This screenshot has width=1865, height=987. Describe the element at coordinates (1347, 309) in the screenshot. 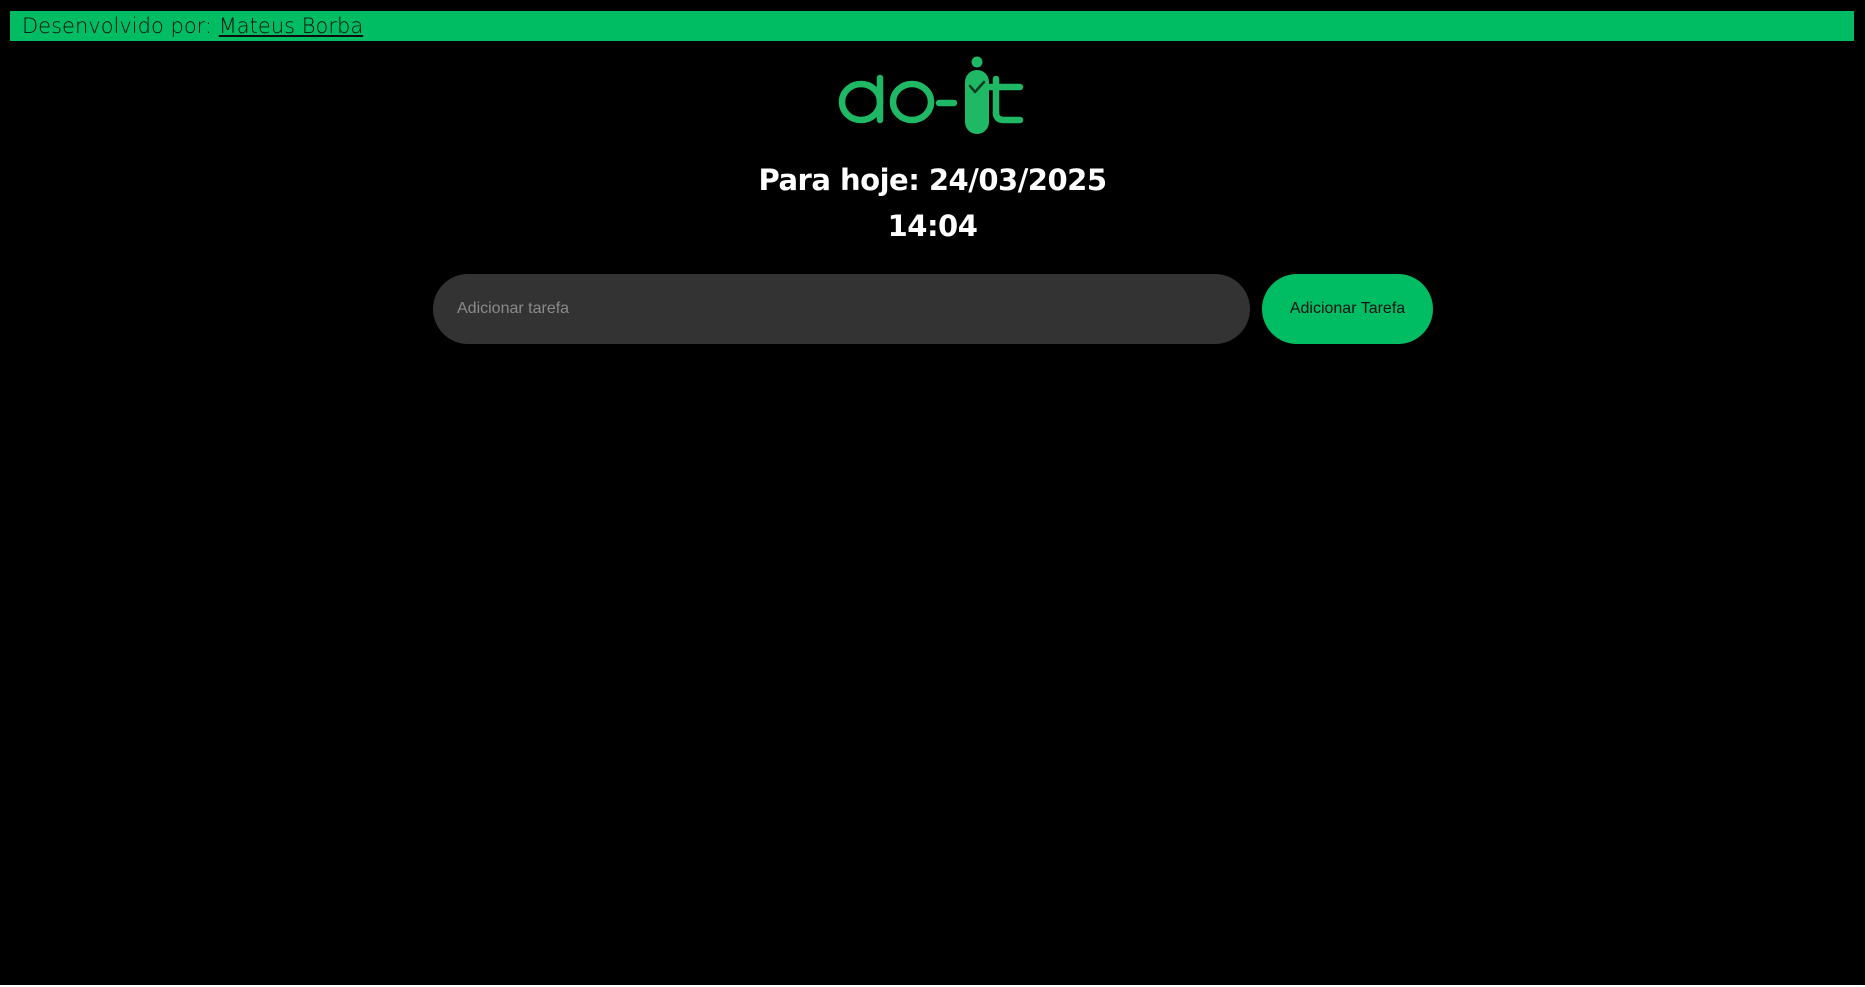

I see `add-task-button: Adicionar Tarefa` at that location.